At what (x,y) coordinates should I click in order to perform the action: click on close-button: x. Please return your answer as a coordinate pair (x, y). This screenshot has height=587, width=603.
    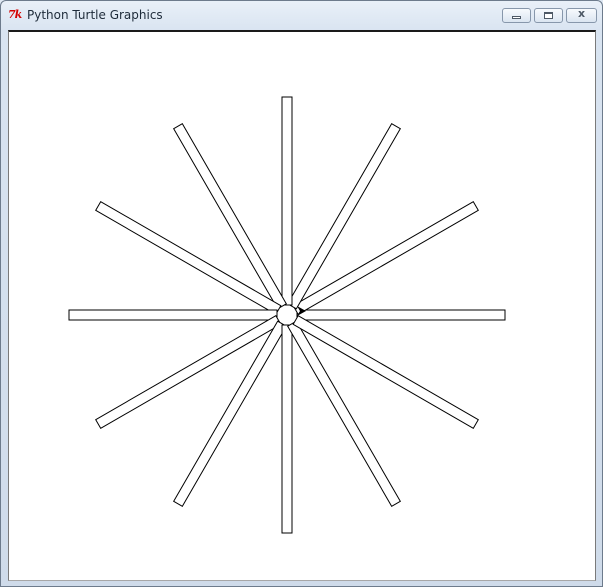
    Looking at the image, I should click on (581, 15).